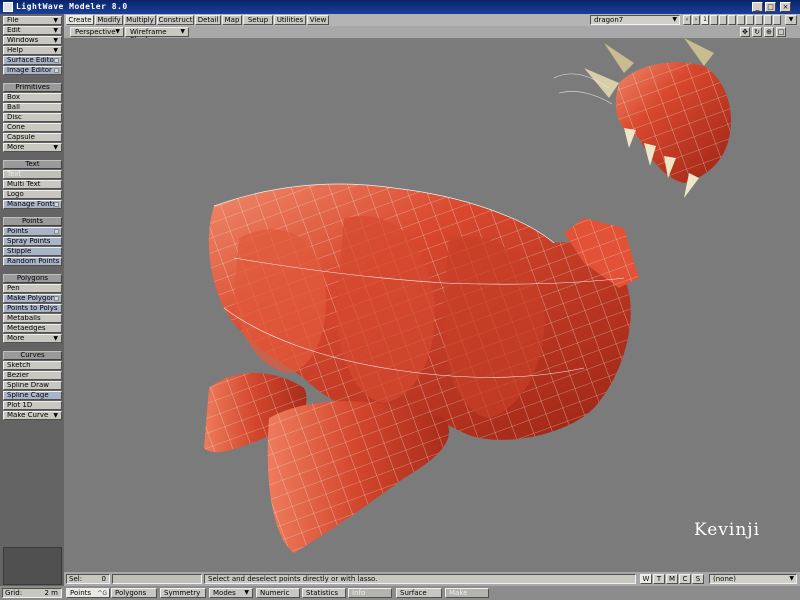 The image size is (800, 600). What do you see at coordinates (51, 593) in the screenshot?
I see `grid-value: 2 m` at bounding box center [51, 593].